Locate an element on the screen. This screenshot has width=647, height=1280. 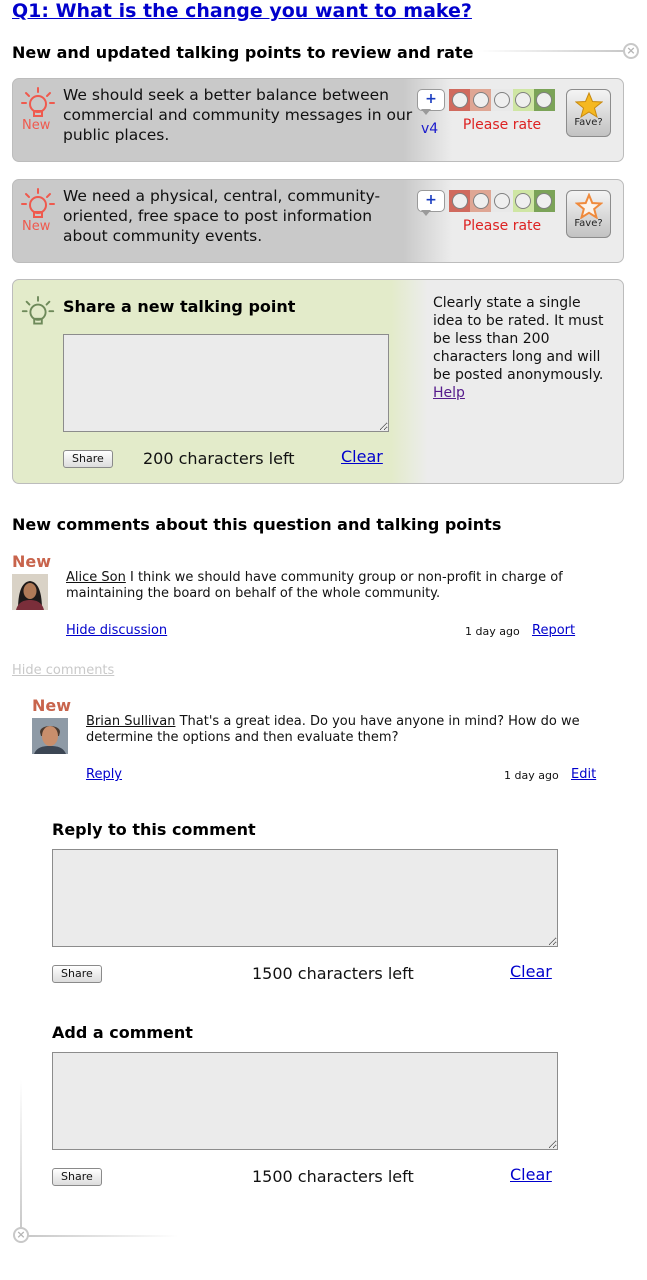
edit-link: Edit is located at coordinates (583, 774).